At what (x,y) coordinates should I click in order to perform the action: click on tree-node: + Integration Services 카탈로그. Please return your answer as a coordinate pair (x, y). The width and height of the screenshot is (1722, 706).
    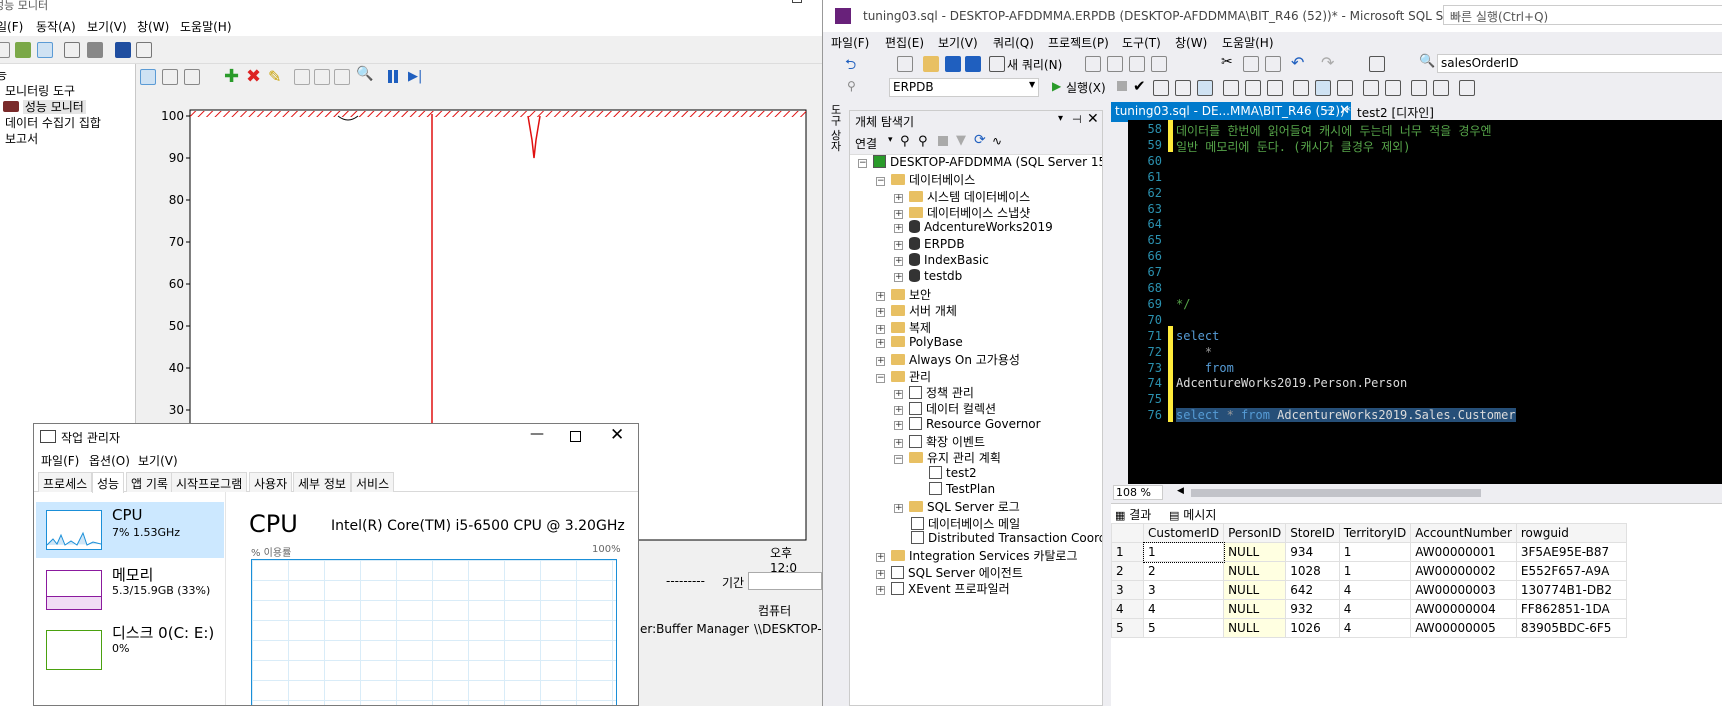
    Looking at the image, I should click on (977, 555).